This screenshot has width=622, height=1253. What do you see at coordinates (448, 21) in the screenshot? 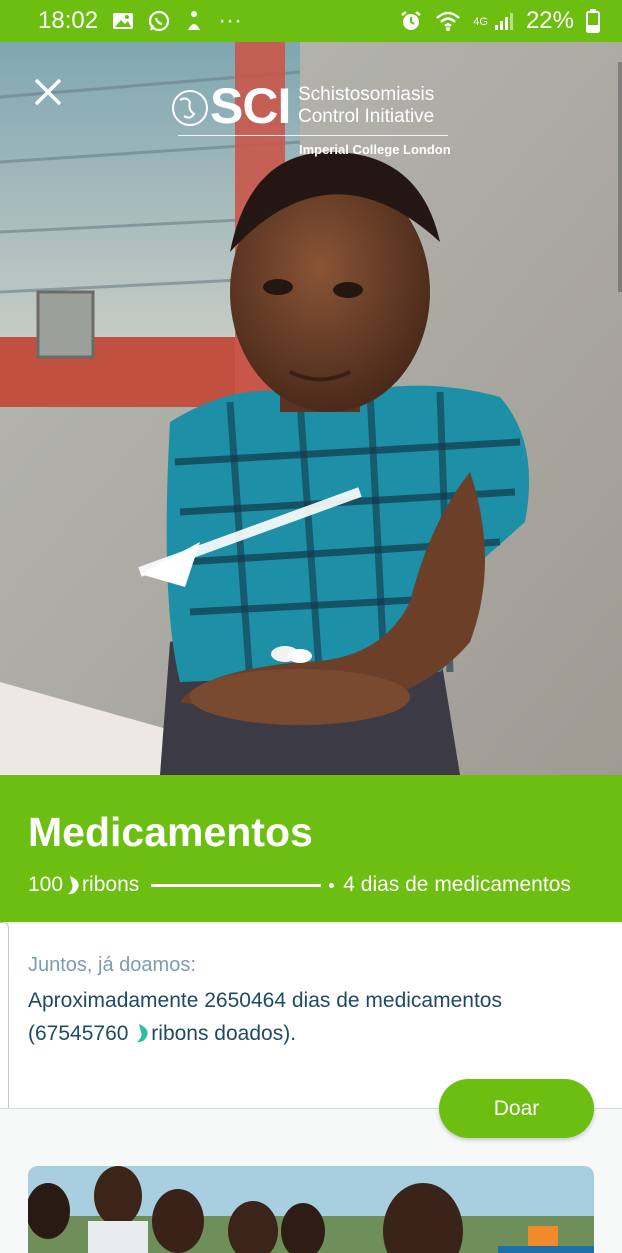
I see `wifi-icon` at bounding box center [448, 21].